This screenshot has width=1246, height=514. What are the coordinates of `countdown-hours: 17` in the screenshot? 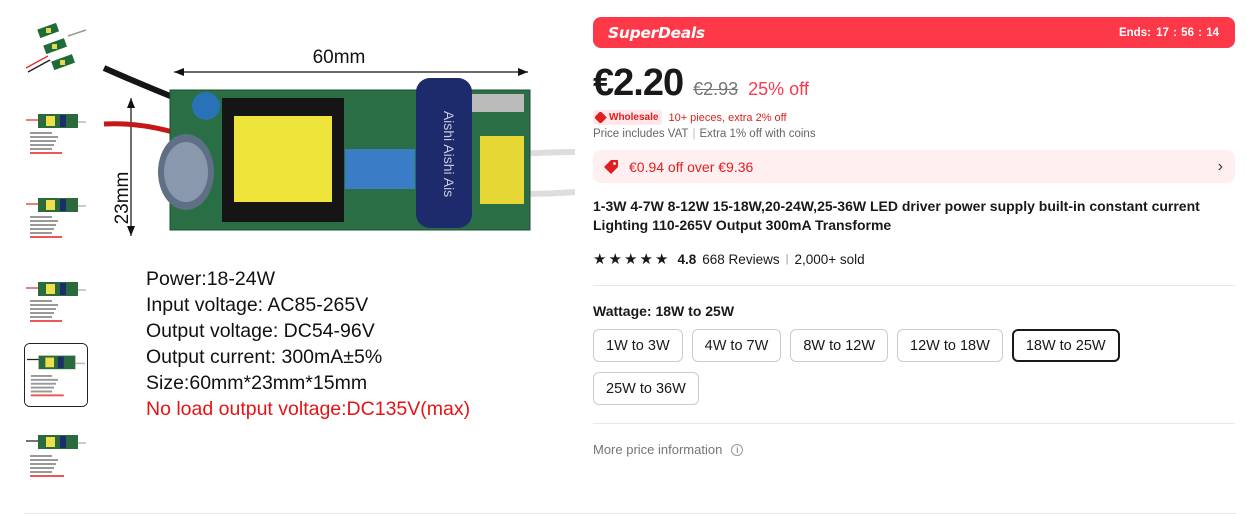 It's located at (1162, 32).